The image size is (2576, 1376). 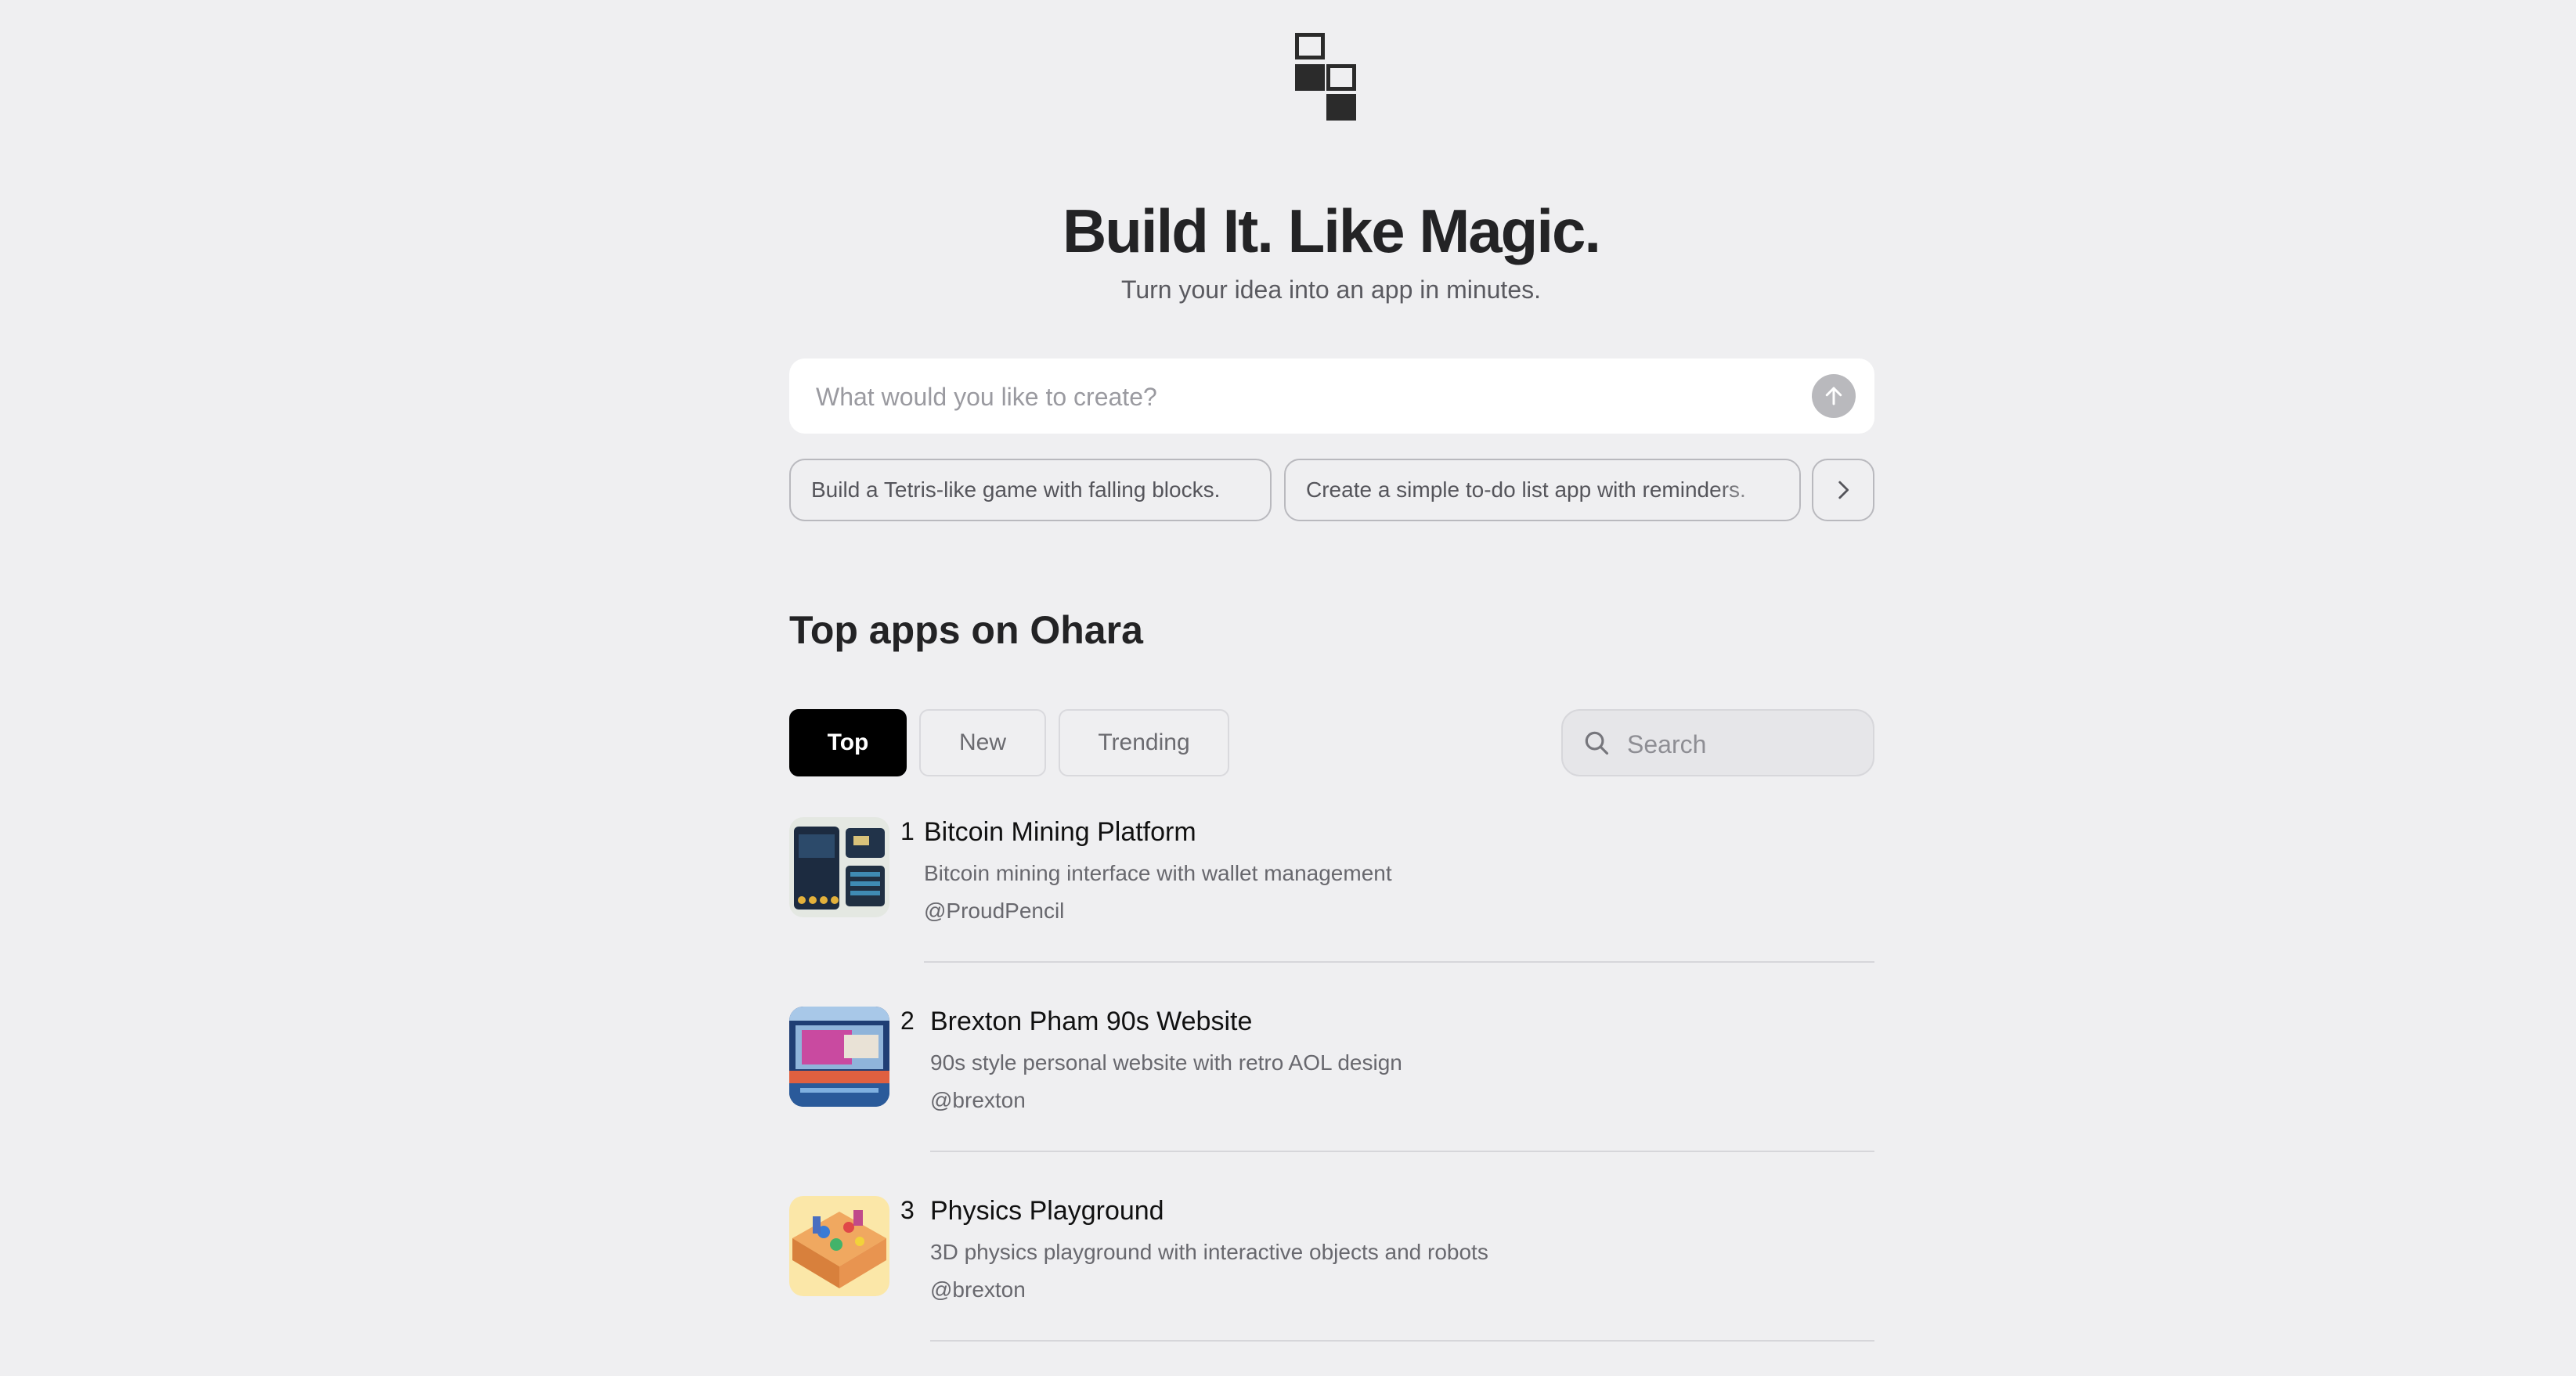 I want to click on arrow-up-icon, so click(x=1834, y=396).